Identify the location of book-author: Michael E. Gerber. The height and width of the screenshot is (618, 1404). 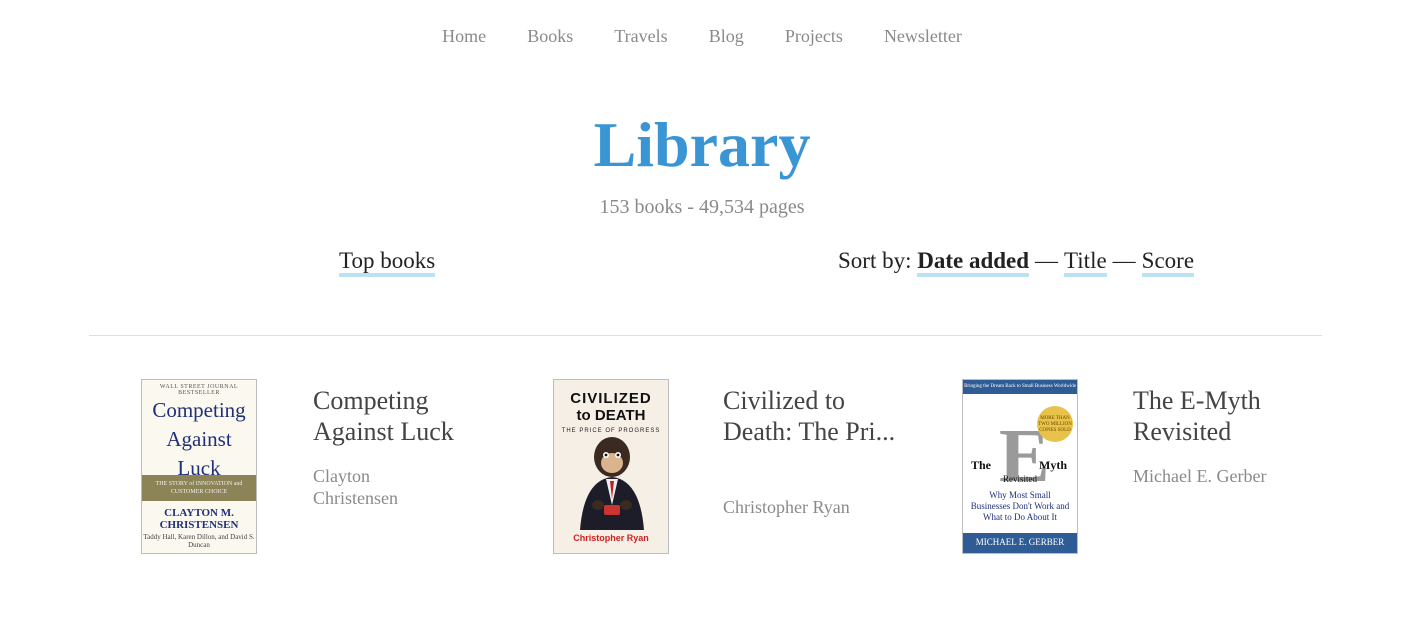
(1200, 476).